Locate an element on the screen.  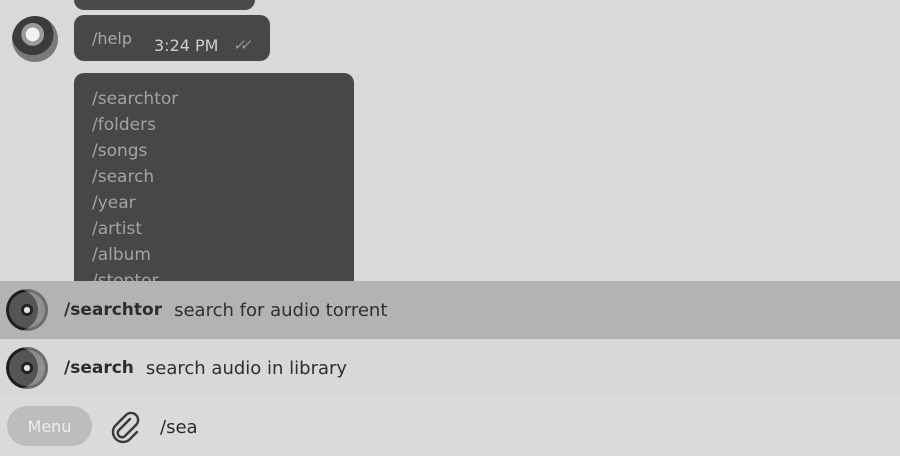
command-suggestion-search: /search search audio in library is located at coordinates (450, 368).